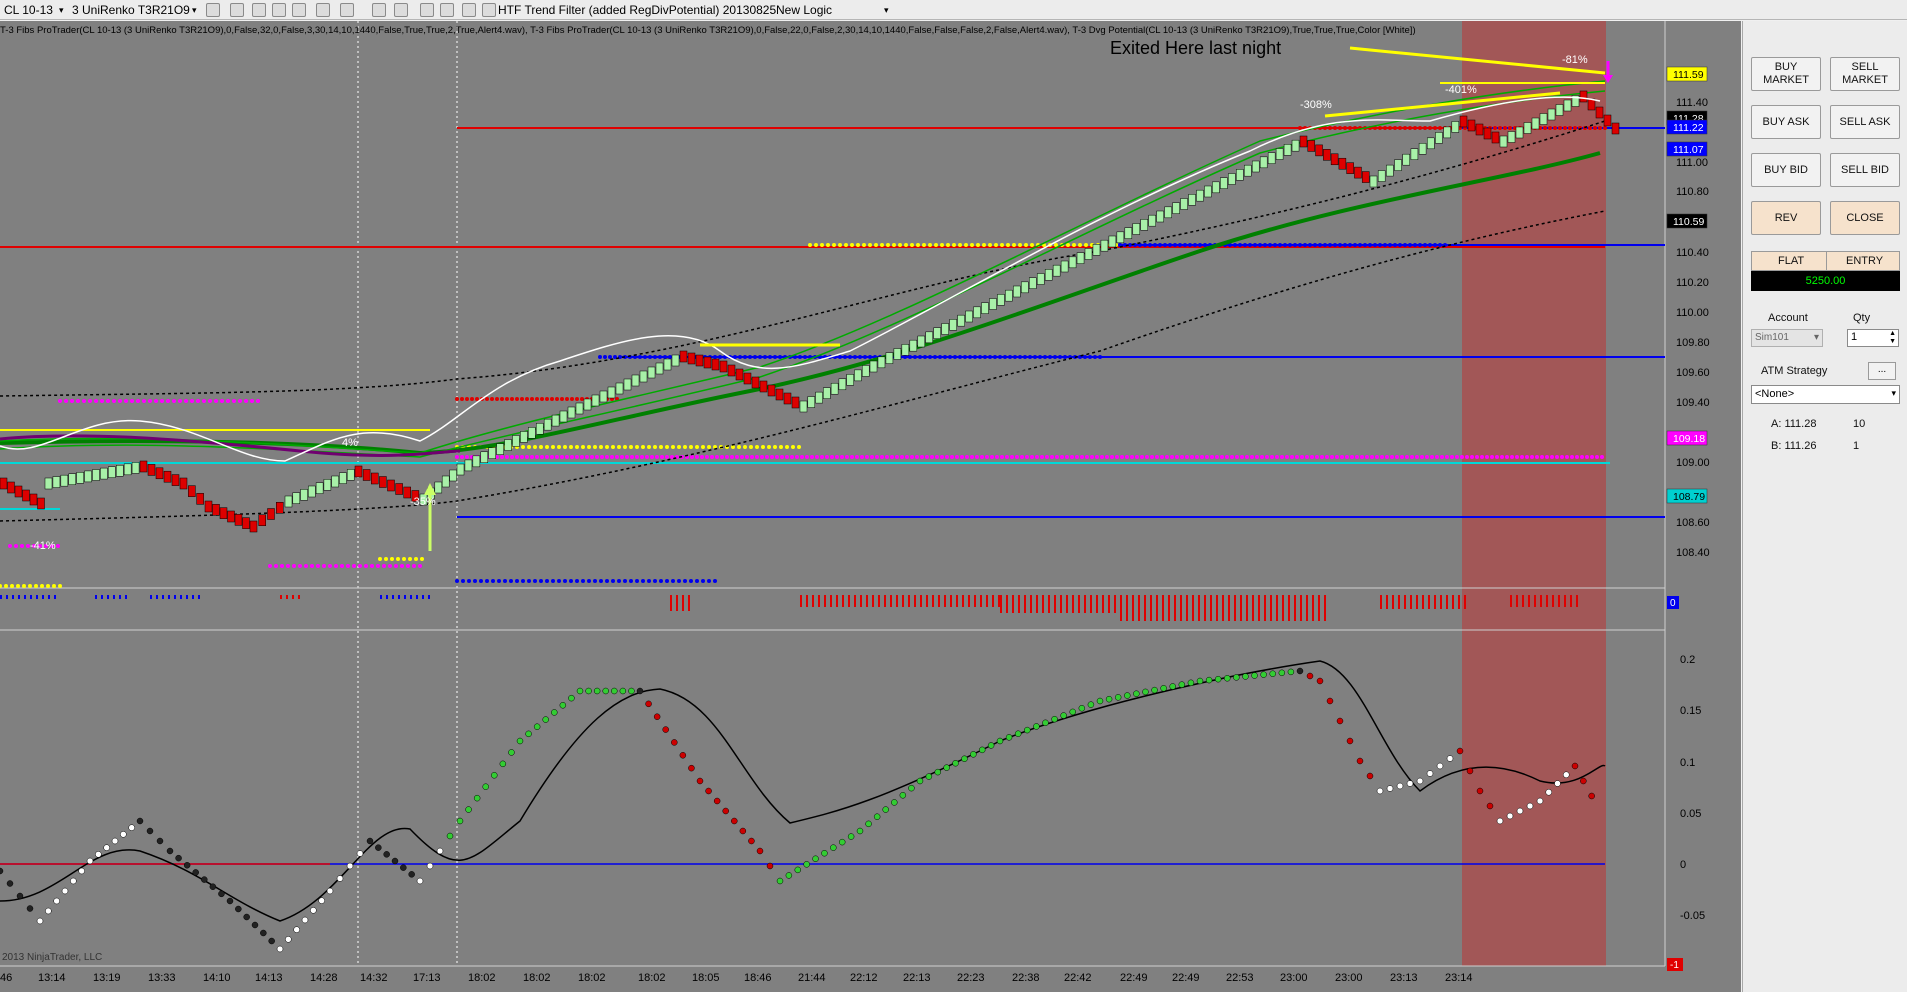 Image resolution: width=1907 pixels, height=992 pixels. Describe the element at coordinates (1893, 393) in the screenshot. I see `atm-dropdown-icon: ▾` at that location.